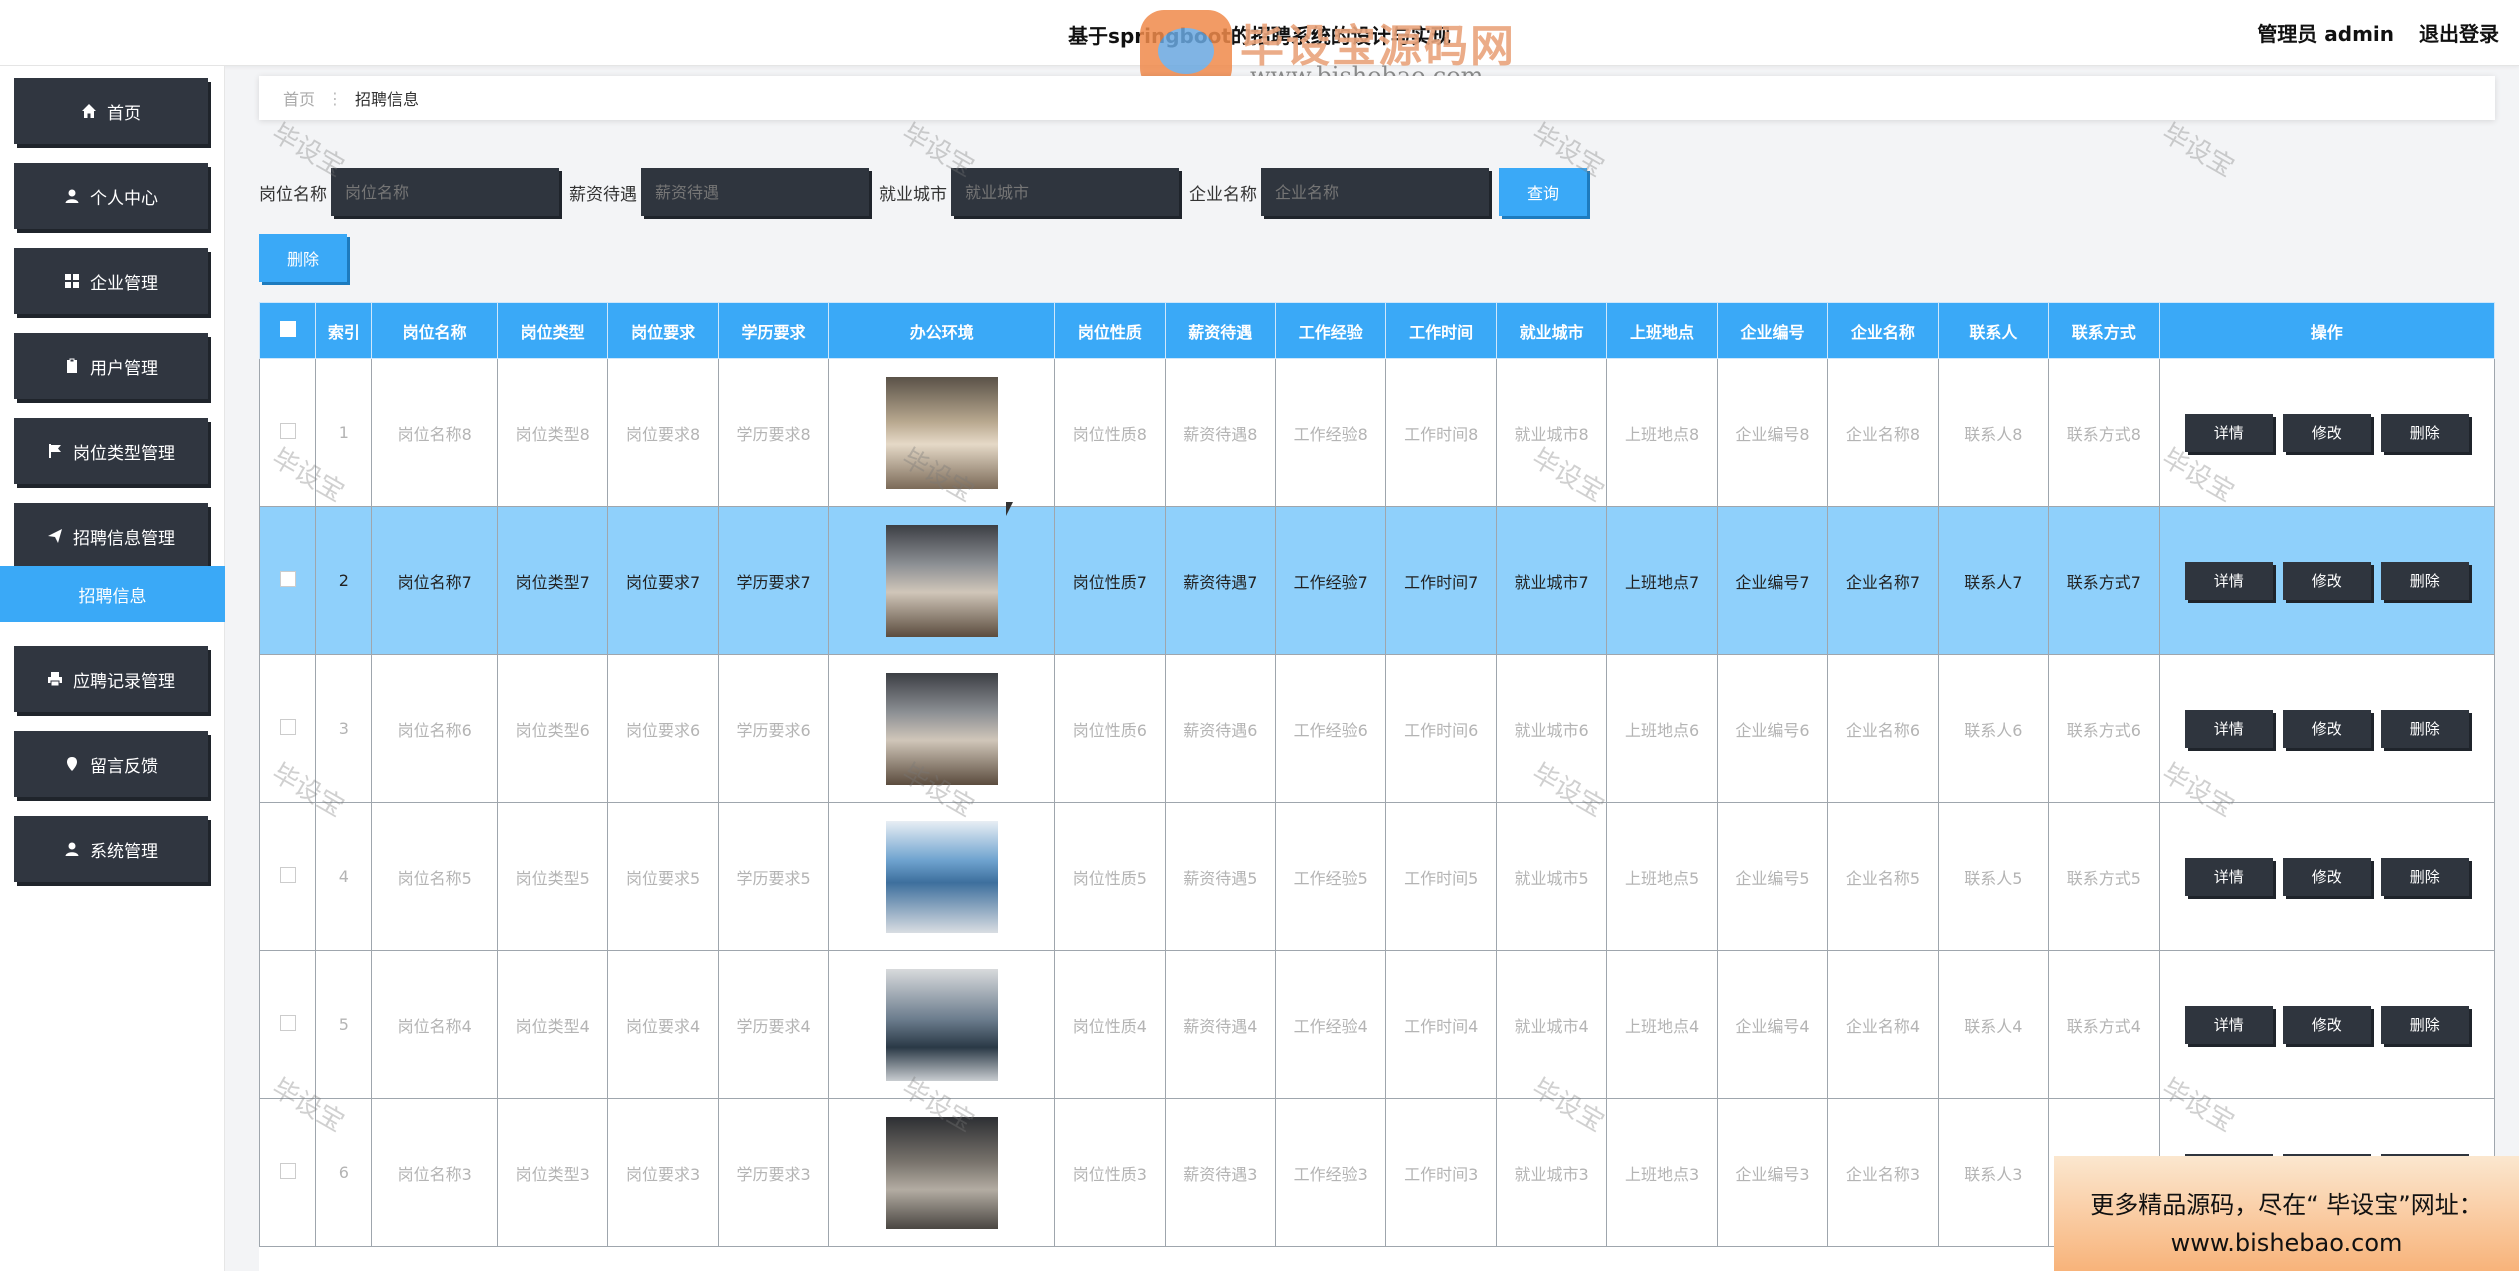 Image resolution: width=2519 pixels, height=1271 pixels. I want to click on sidebar-item-profile: 个人中心, so click(111, 196).